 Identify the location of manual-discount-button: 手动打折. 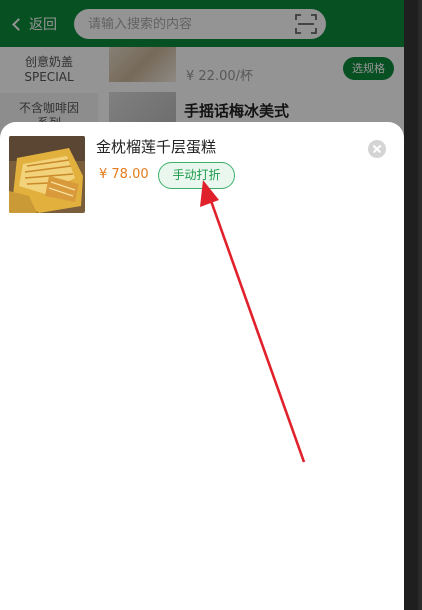
(196, 175).